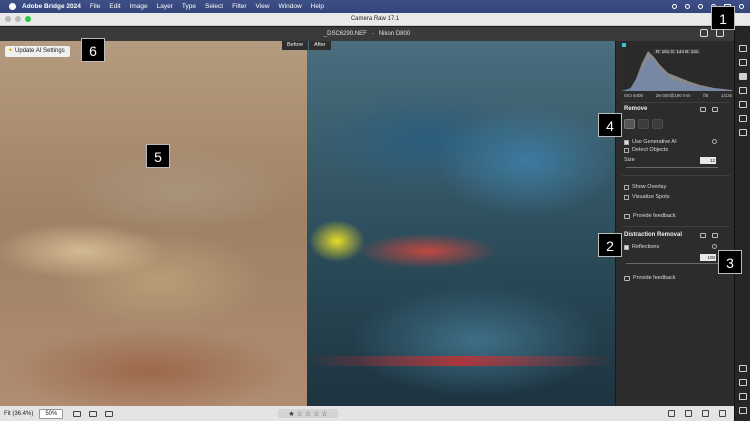 The width and height of the screenshot is (750, 421). I want to click on update-ai-settings-button: ✦ Update AI Settings, so click(37, 51).